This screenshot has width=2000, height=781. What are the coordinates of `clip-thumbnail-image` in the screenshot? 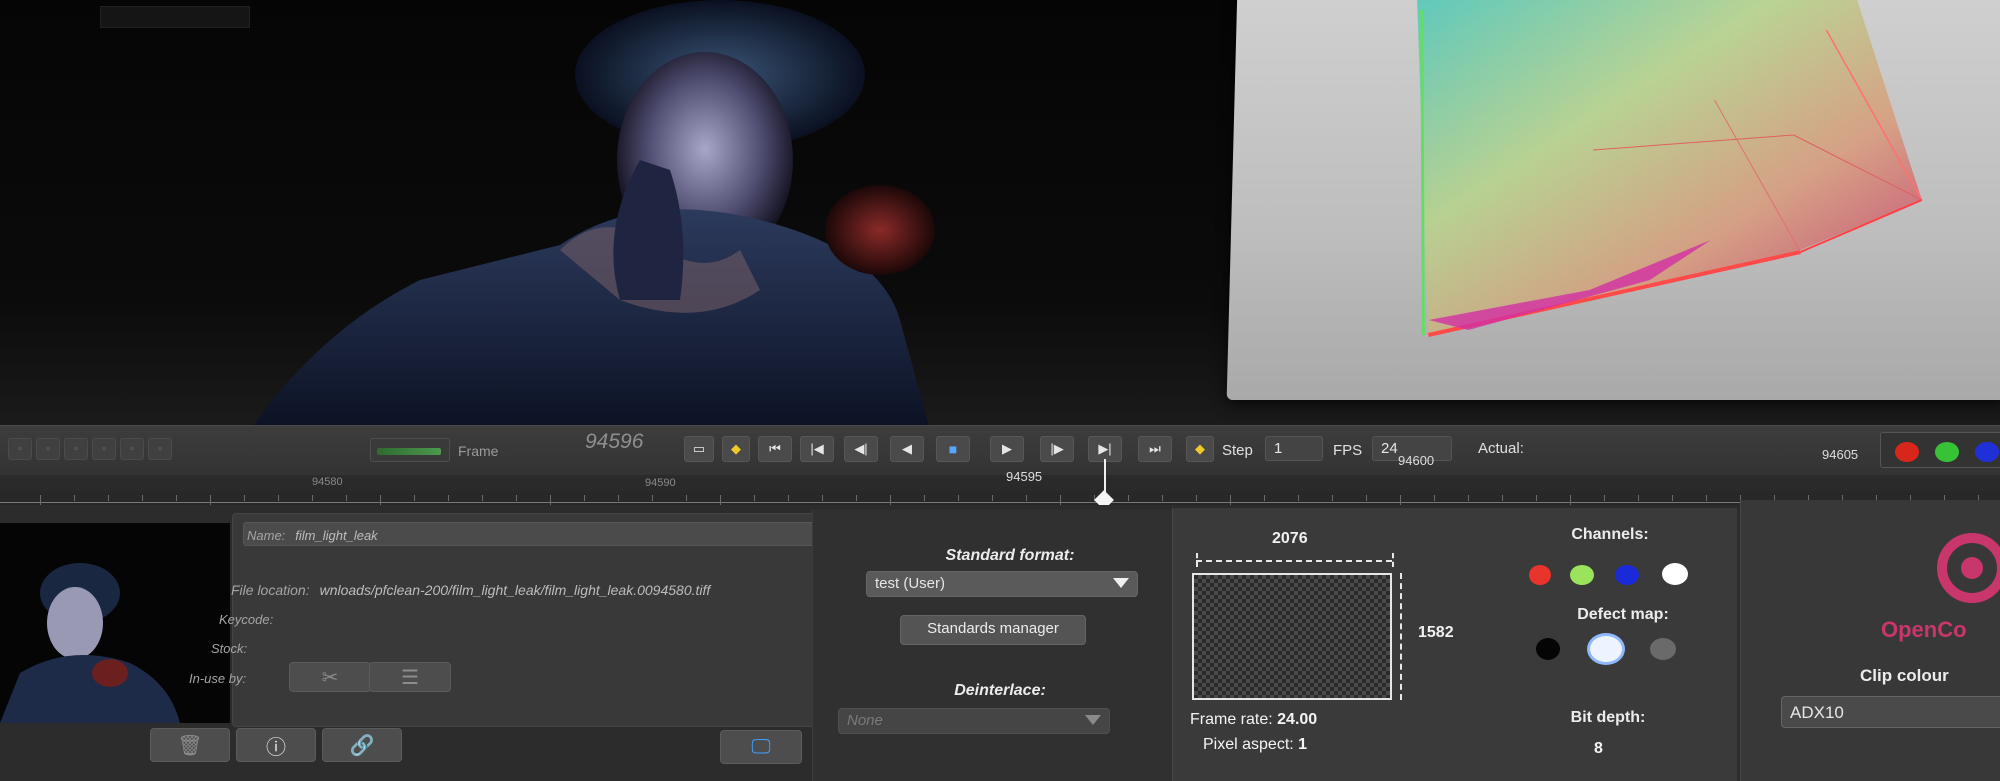 It's located at (90, 643).